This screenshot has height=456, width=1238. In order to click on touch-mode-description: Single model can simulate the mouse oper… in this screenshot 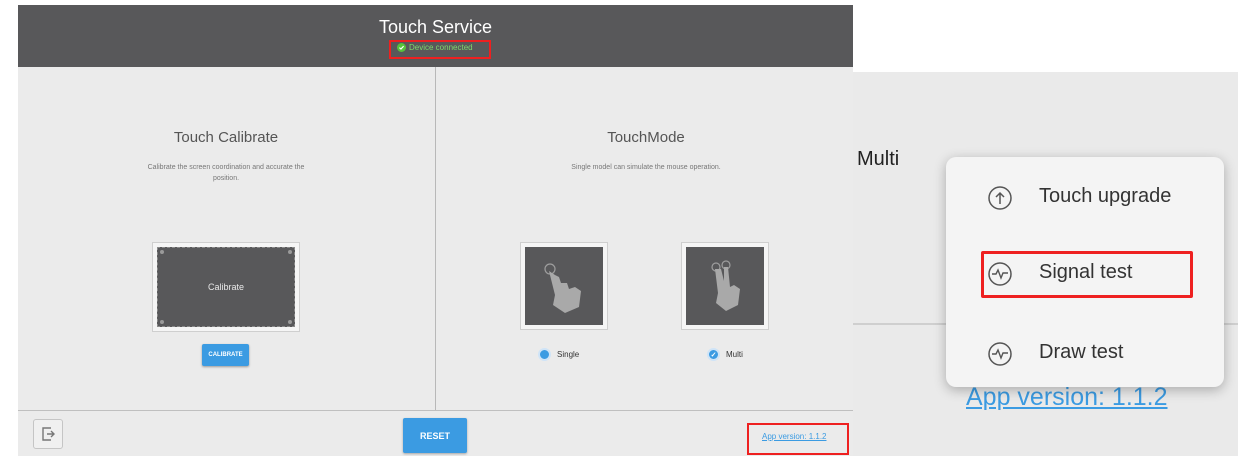, I will do `click(646, 167)`.